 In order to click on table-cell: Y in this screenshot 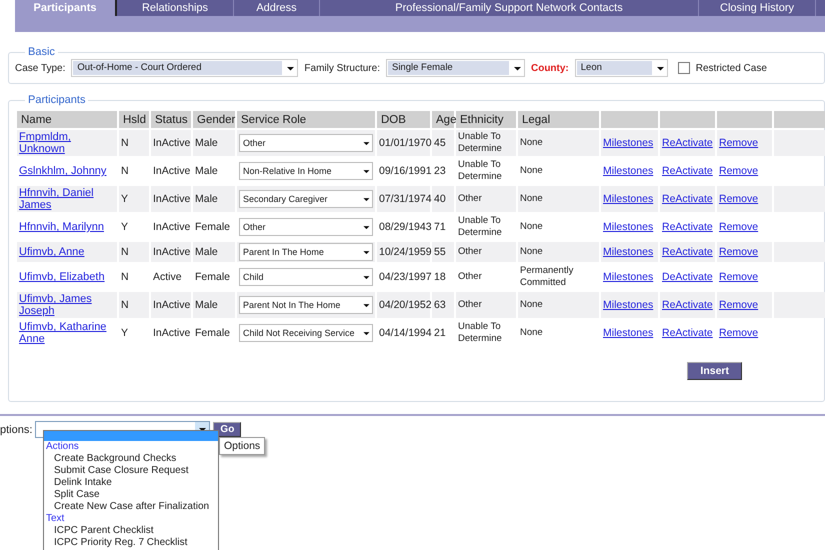, I will do `click(134, 199)`.